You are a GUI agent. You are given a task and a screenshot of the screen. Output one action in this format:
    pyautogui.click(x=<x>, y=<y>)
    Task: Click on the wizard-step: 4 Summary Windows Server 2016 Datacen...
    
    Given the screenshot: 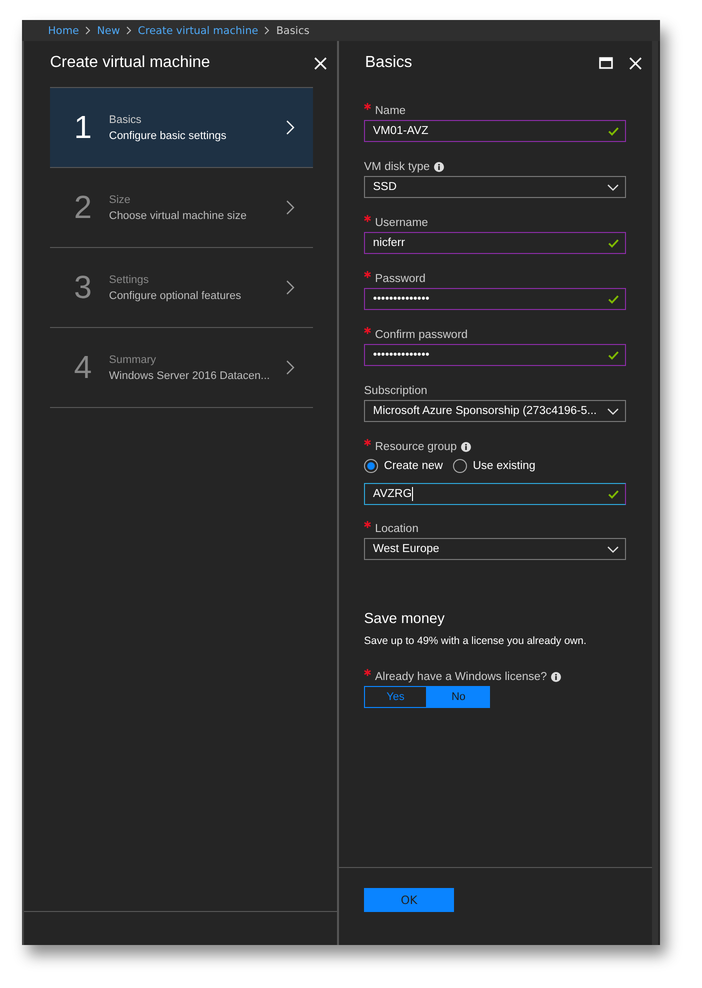 What is the action you would take?
    pyautogui.click(x=181, y=368)
    